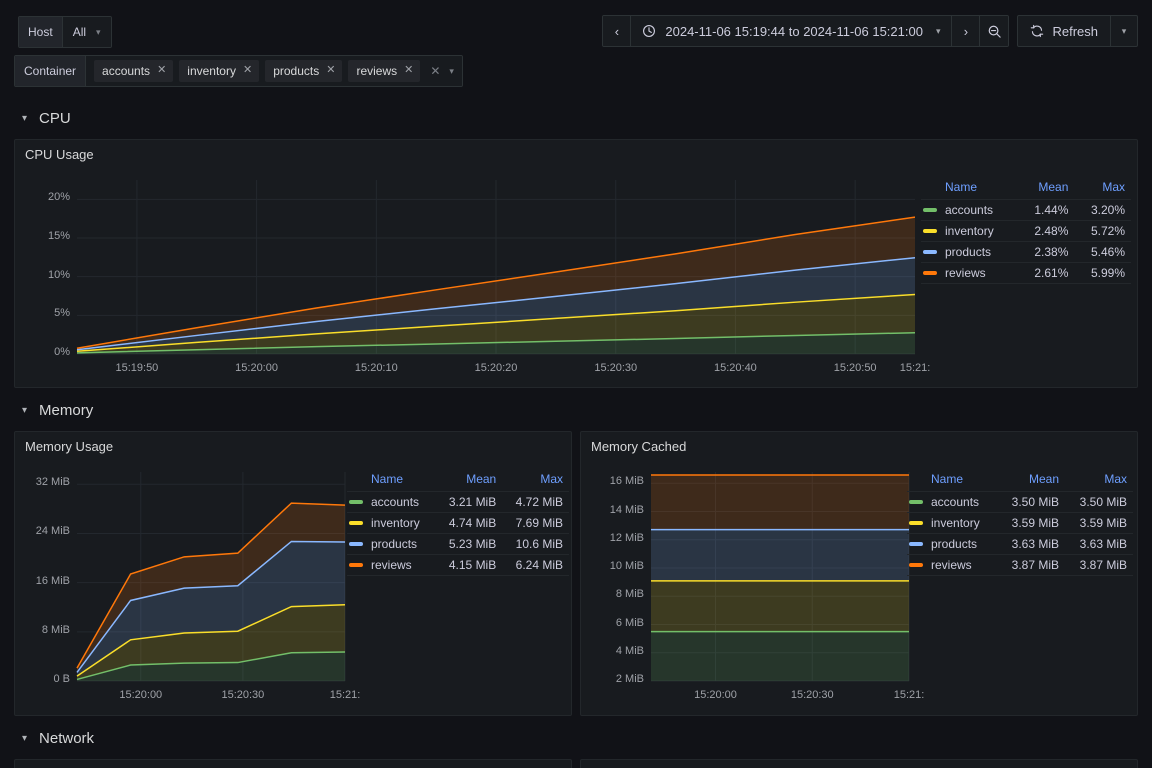  I want to click on refresh-icon, so click(1037, 31).